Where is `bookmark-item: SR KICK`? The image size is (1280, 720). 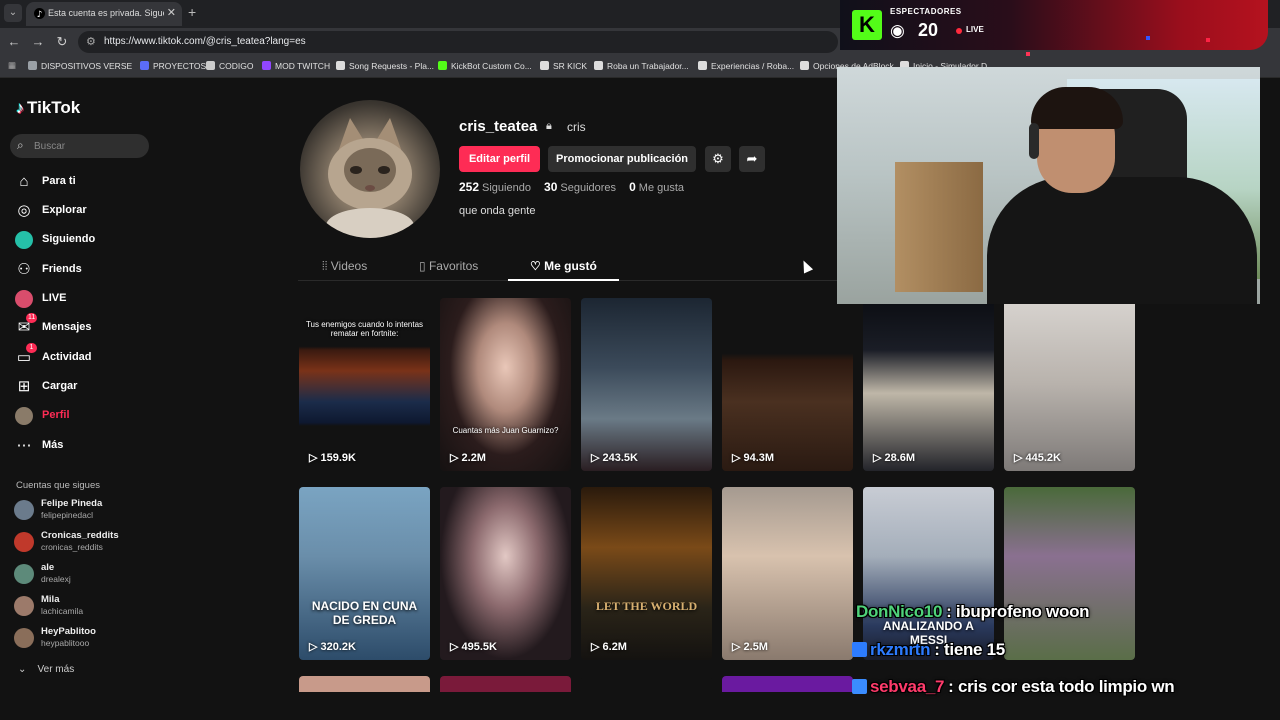
bookmark-item: SR KICK is located at coordinates (563, 66).